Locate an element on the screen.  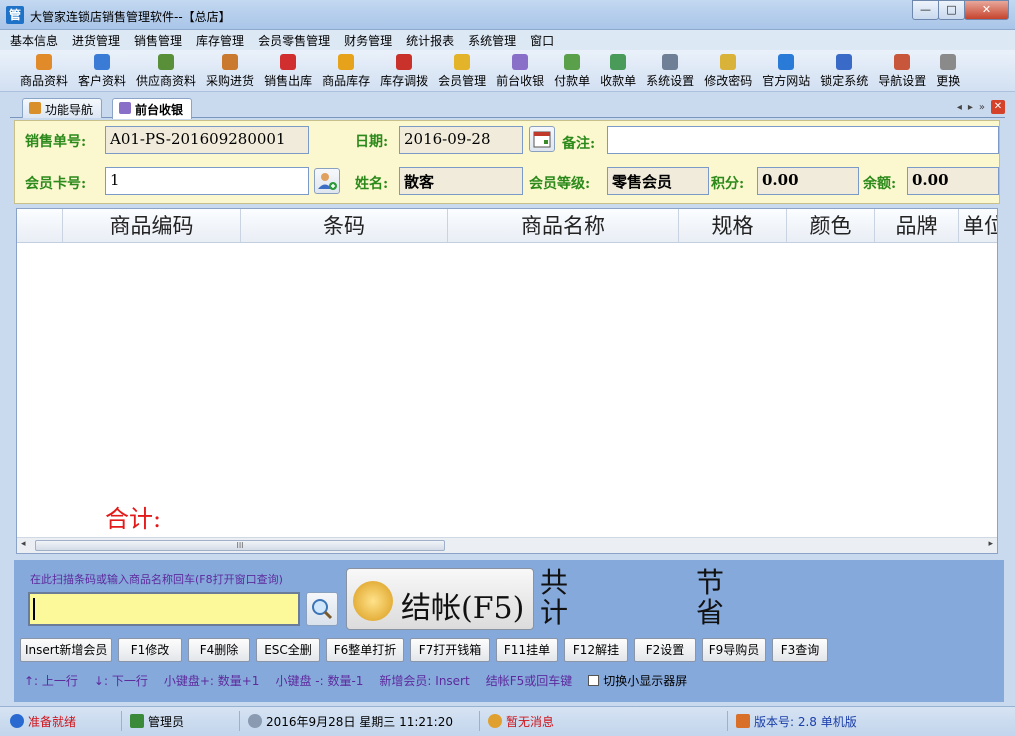
text-caret is located at coordinates (34, 609).